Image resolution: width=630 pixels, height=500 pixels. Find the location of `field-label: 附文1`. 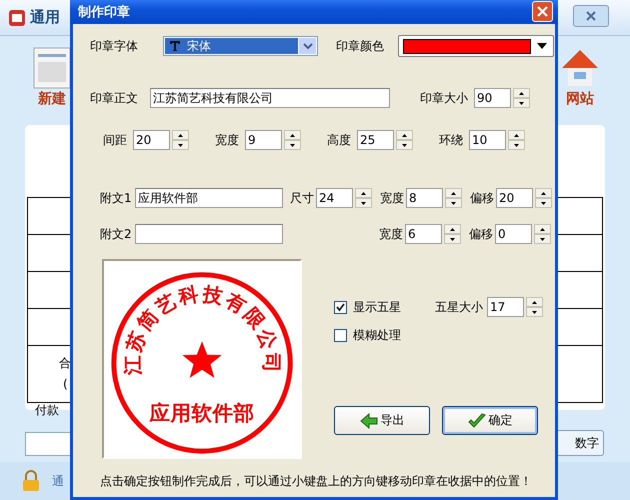

field-label: 附文1 is located at coordinates (116, 198).